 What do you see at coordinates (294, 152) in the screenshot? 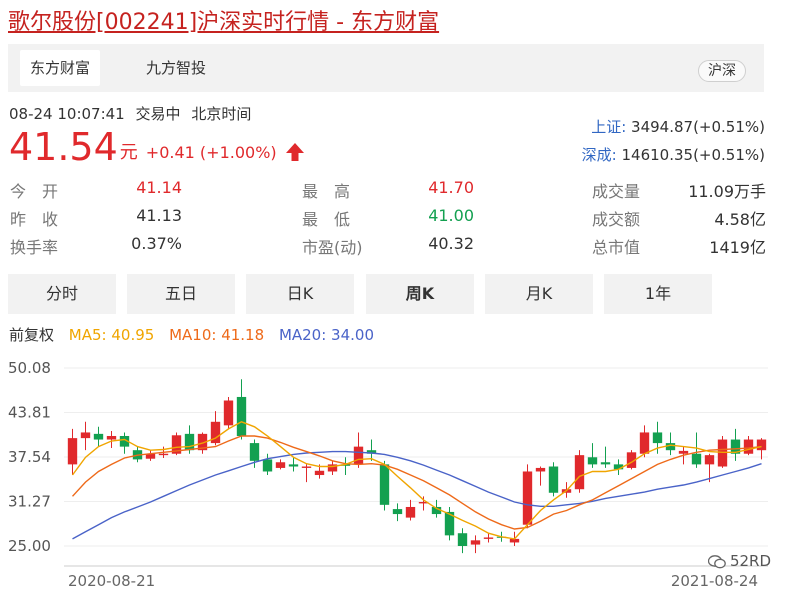
I see `up-arrow-icon` at bounding box center [294, 152].